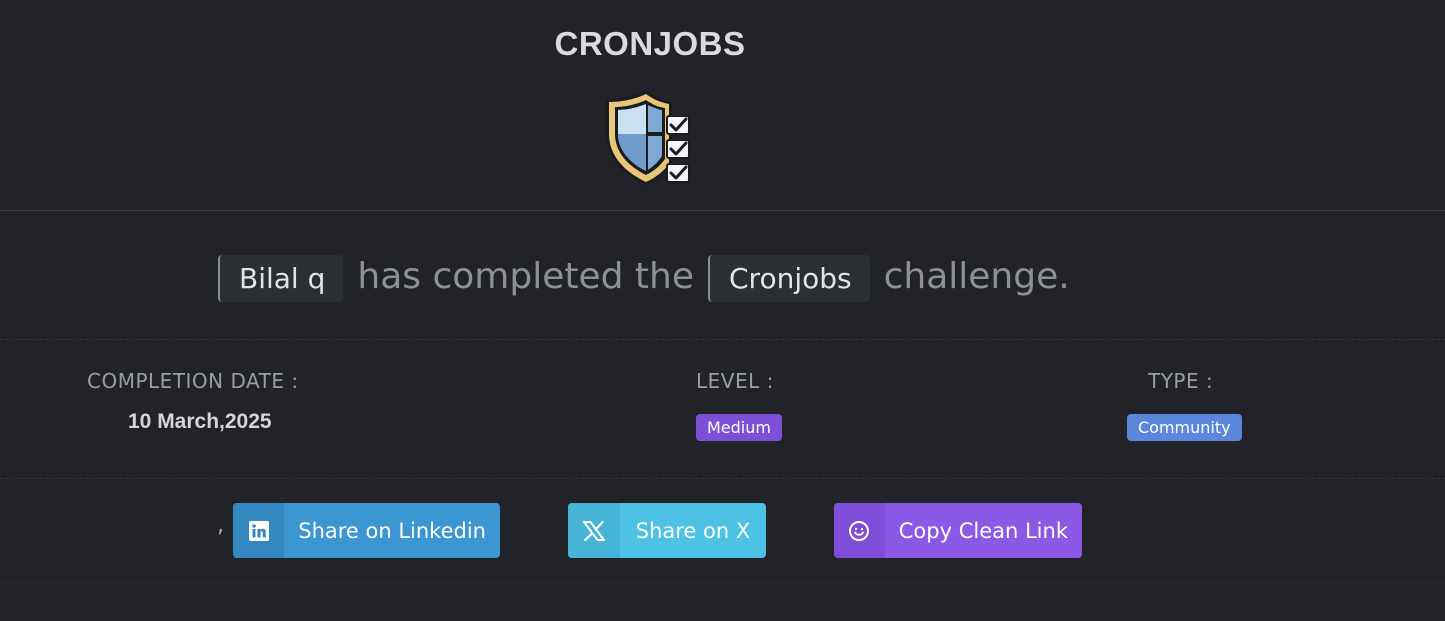 The height and width of the screenshot is (621, 1445). What do you see at coordinates (789, 278) in the screenshot?
I see `challenge-name-chip: Cronjobs` at bounding box center [789, 278].